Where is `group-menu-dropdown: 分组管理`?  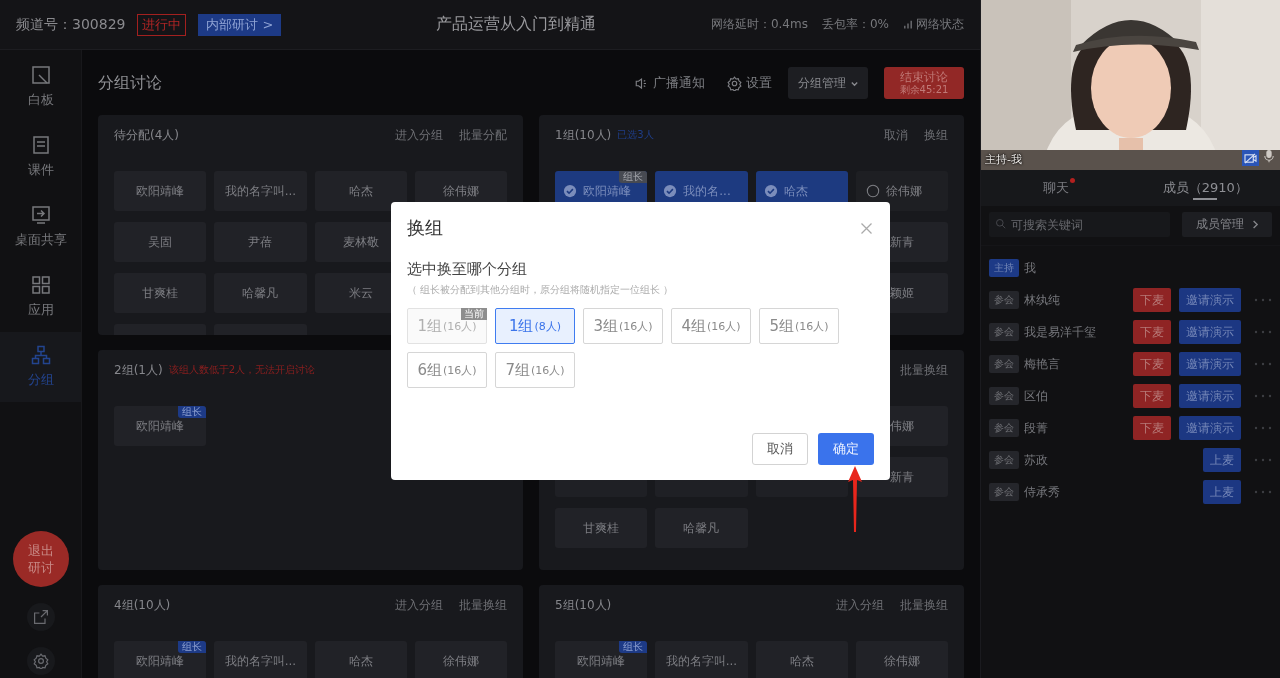
group-menu-dropdown: 分组管理 is located at coordinates (828, 83).